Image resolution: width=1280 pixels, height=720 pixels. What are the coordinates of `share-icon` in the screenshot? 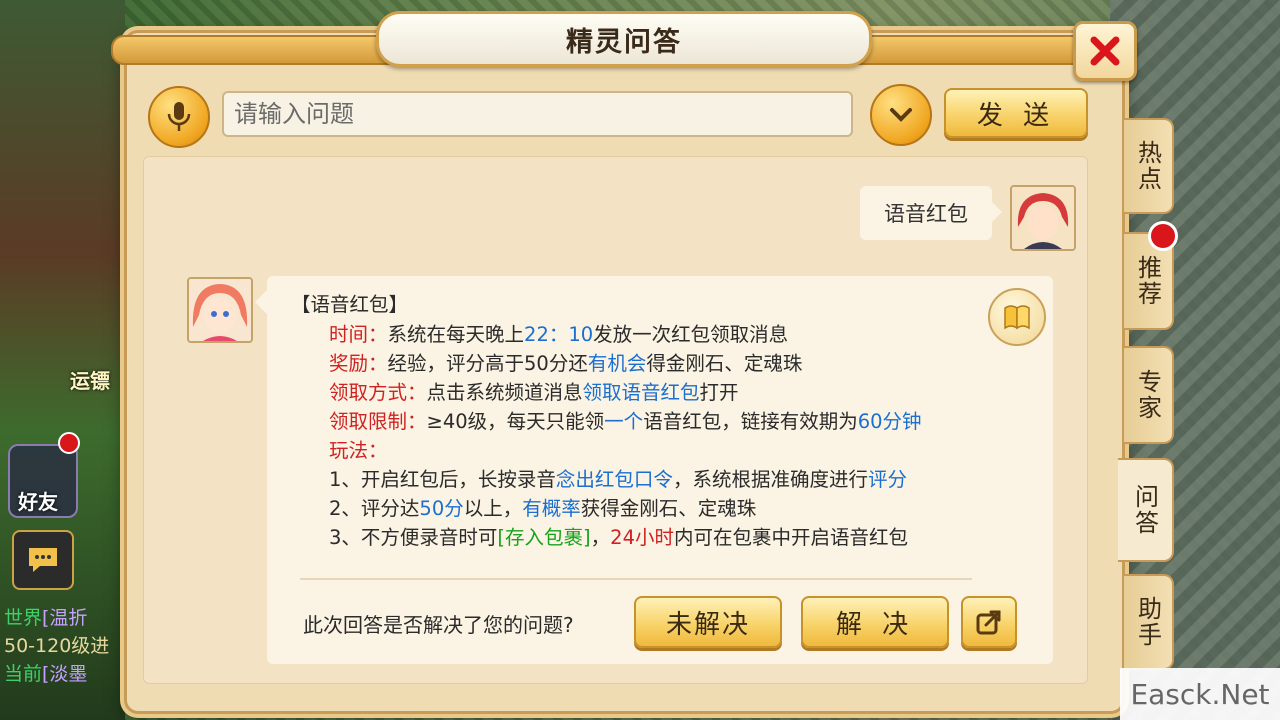 It's located at (988, 622).